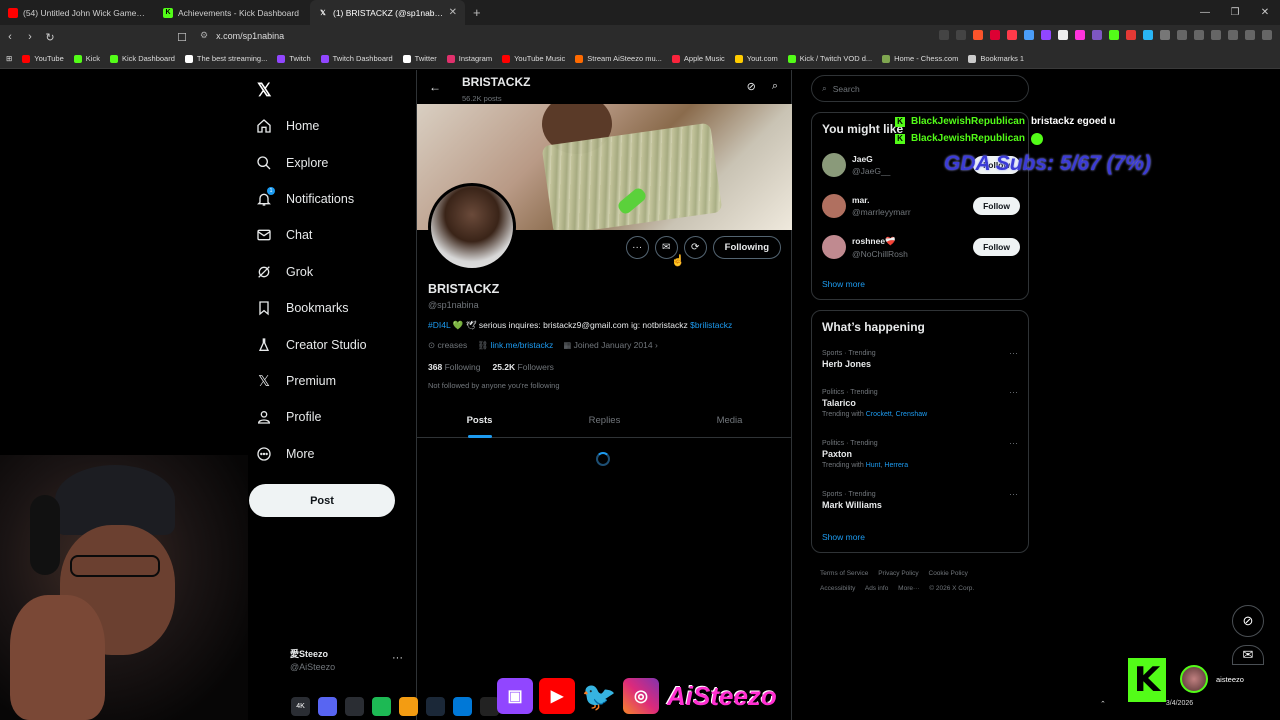  What do you see at coordinates (695, 247) in the screenshot?
I see `notify-icon: ⟳` at bounding box center [695, 247].